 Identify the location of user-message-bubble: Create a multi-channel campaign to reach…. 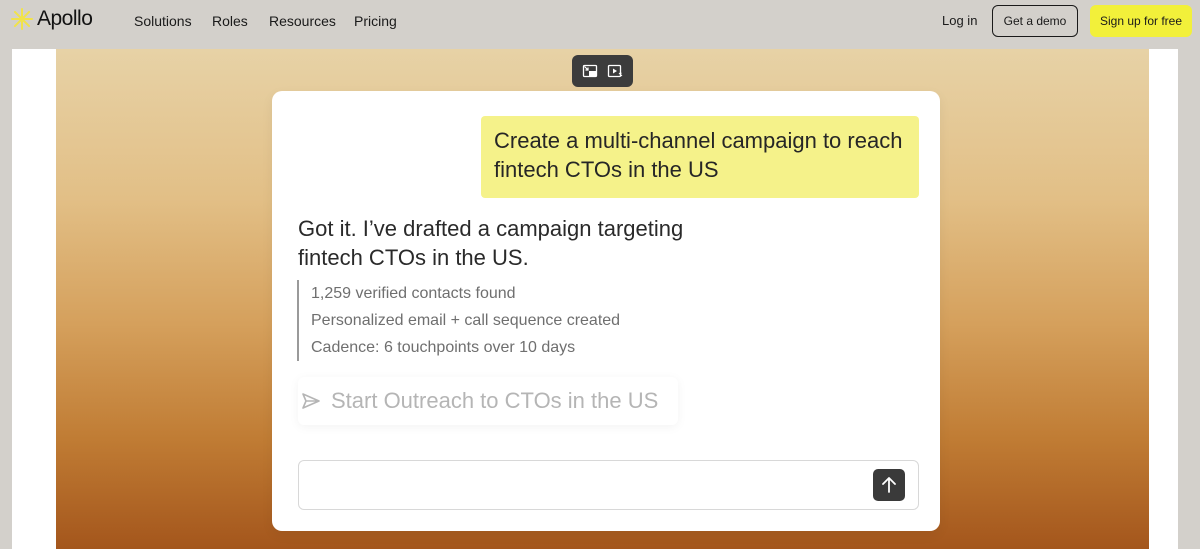
(700, 157).